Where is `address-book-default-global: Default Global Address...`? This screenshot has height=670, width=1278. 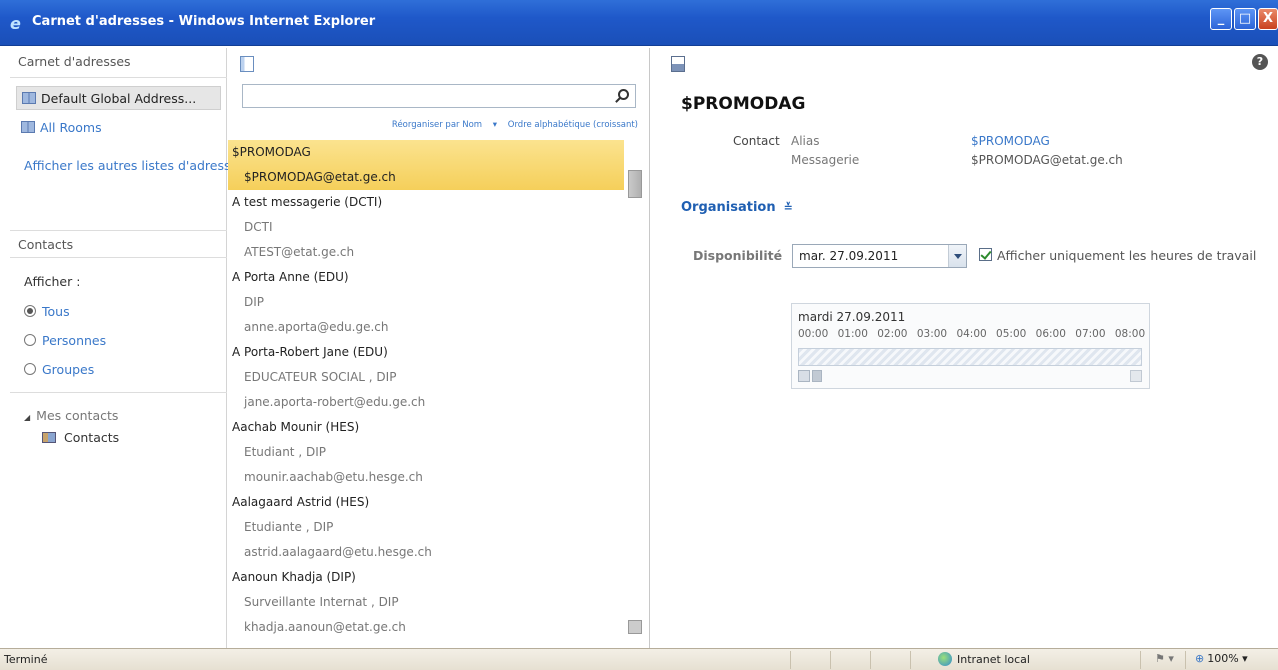
address-book-default-global: Default Global Address... is located at coordinates (118, 98).